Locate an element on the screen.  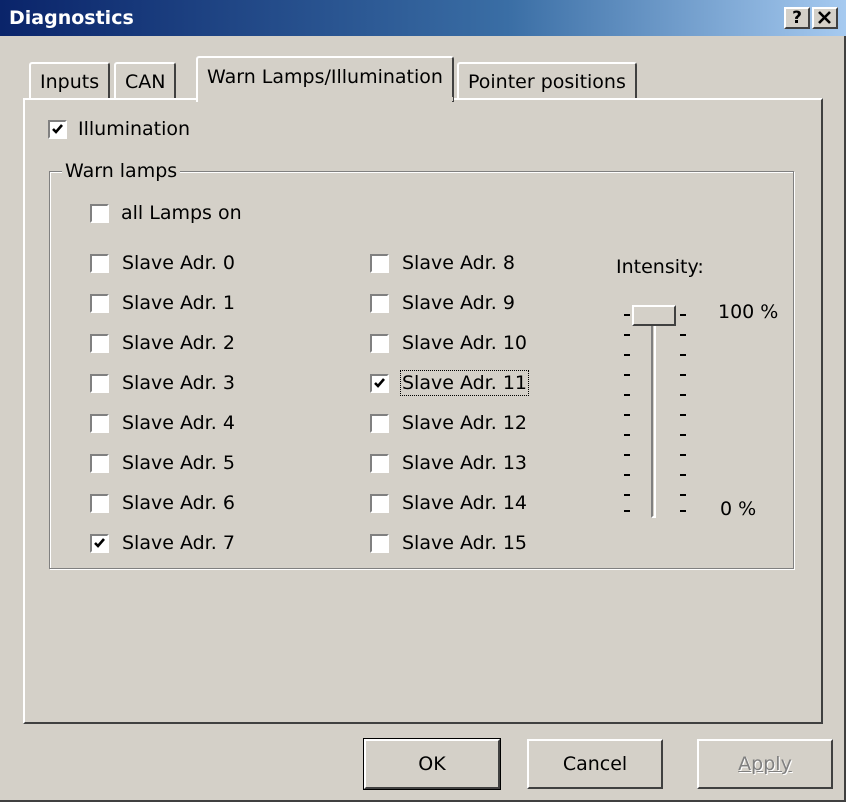
all-lamps-checkbox is located at coordinates (99, 213).